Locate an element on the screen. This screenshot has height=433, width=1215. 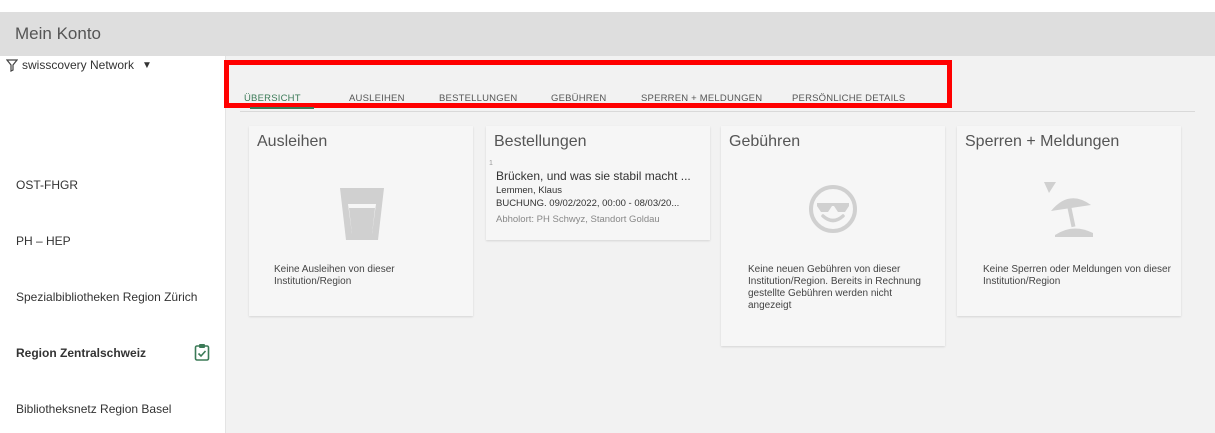
blocks-card-title: Sperren + Meldungen is located at coordinates (1042, 141).